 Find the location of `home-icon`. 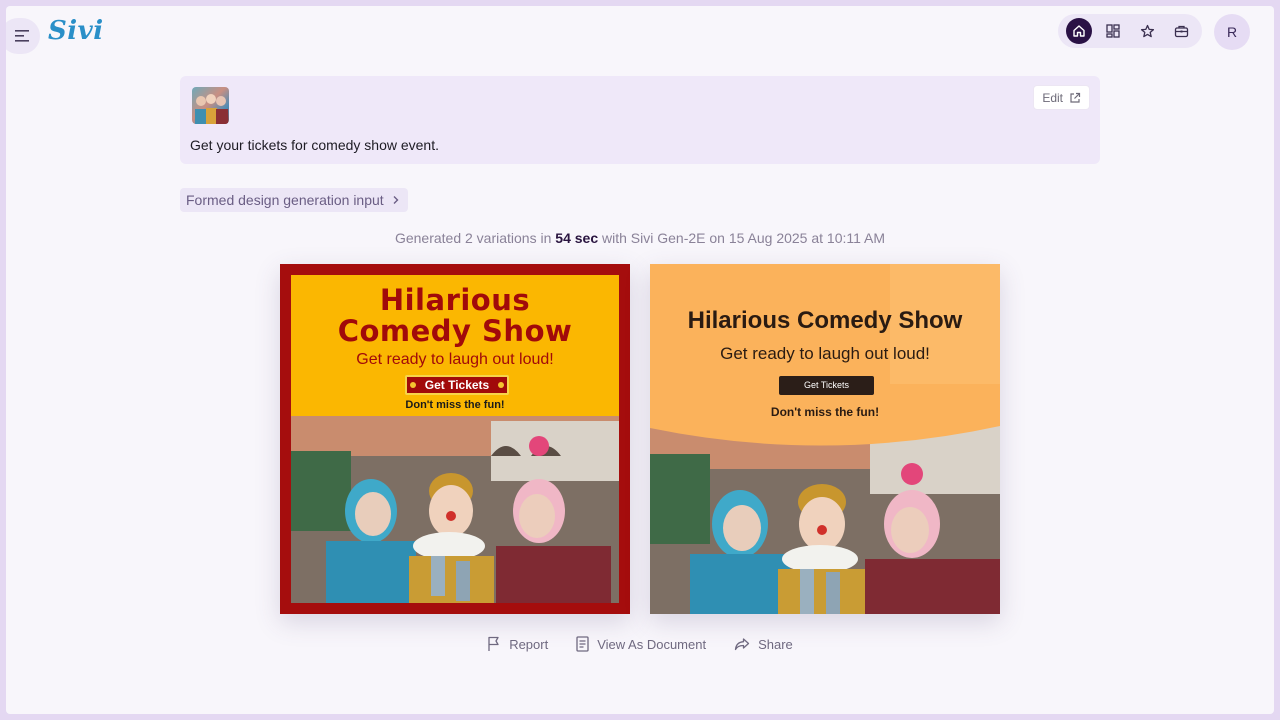

home-icon is located at coordinates (1079, 31).